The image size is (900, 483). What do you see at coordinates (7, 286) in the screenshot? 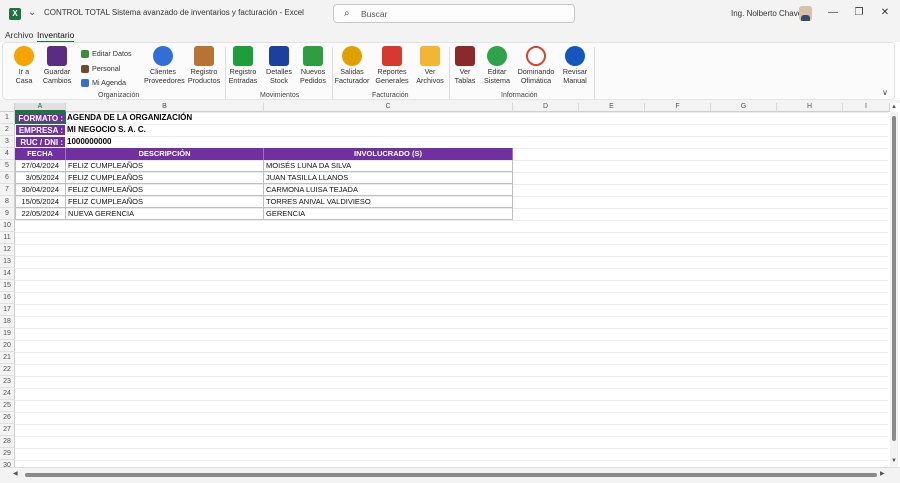
I see `row-header: 15` at bounding box center [7, 286].